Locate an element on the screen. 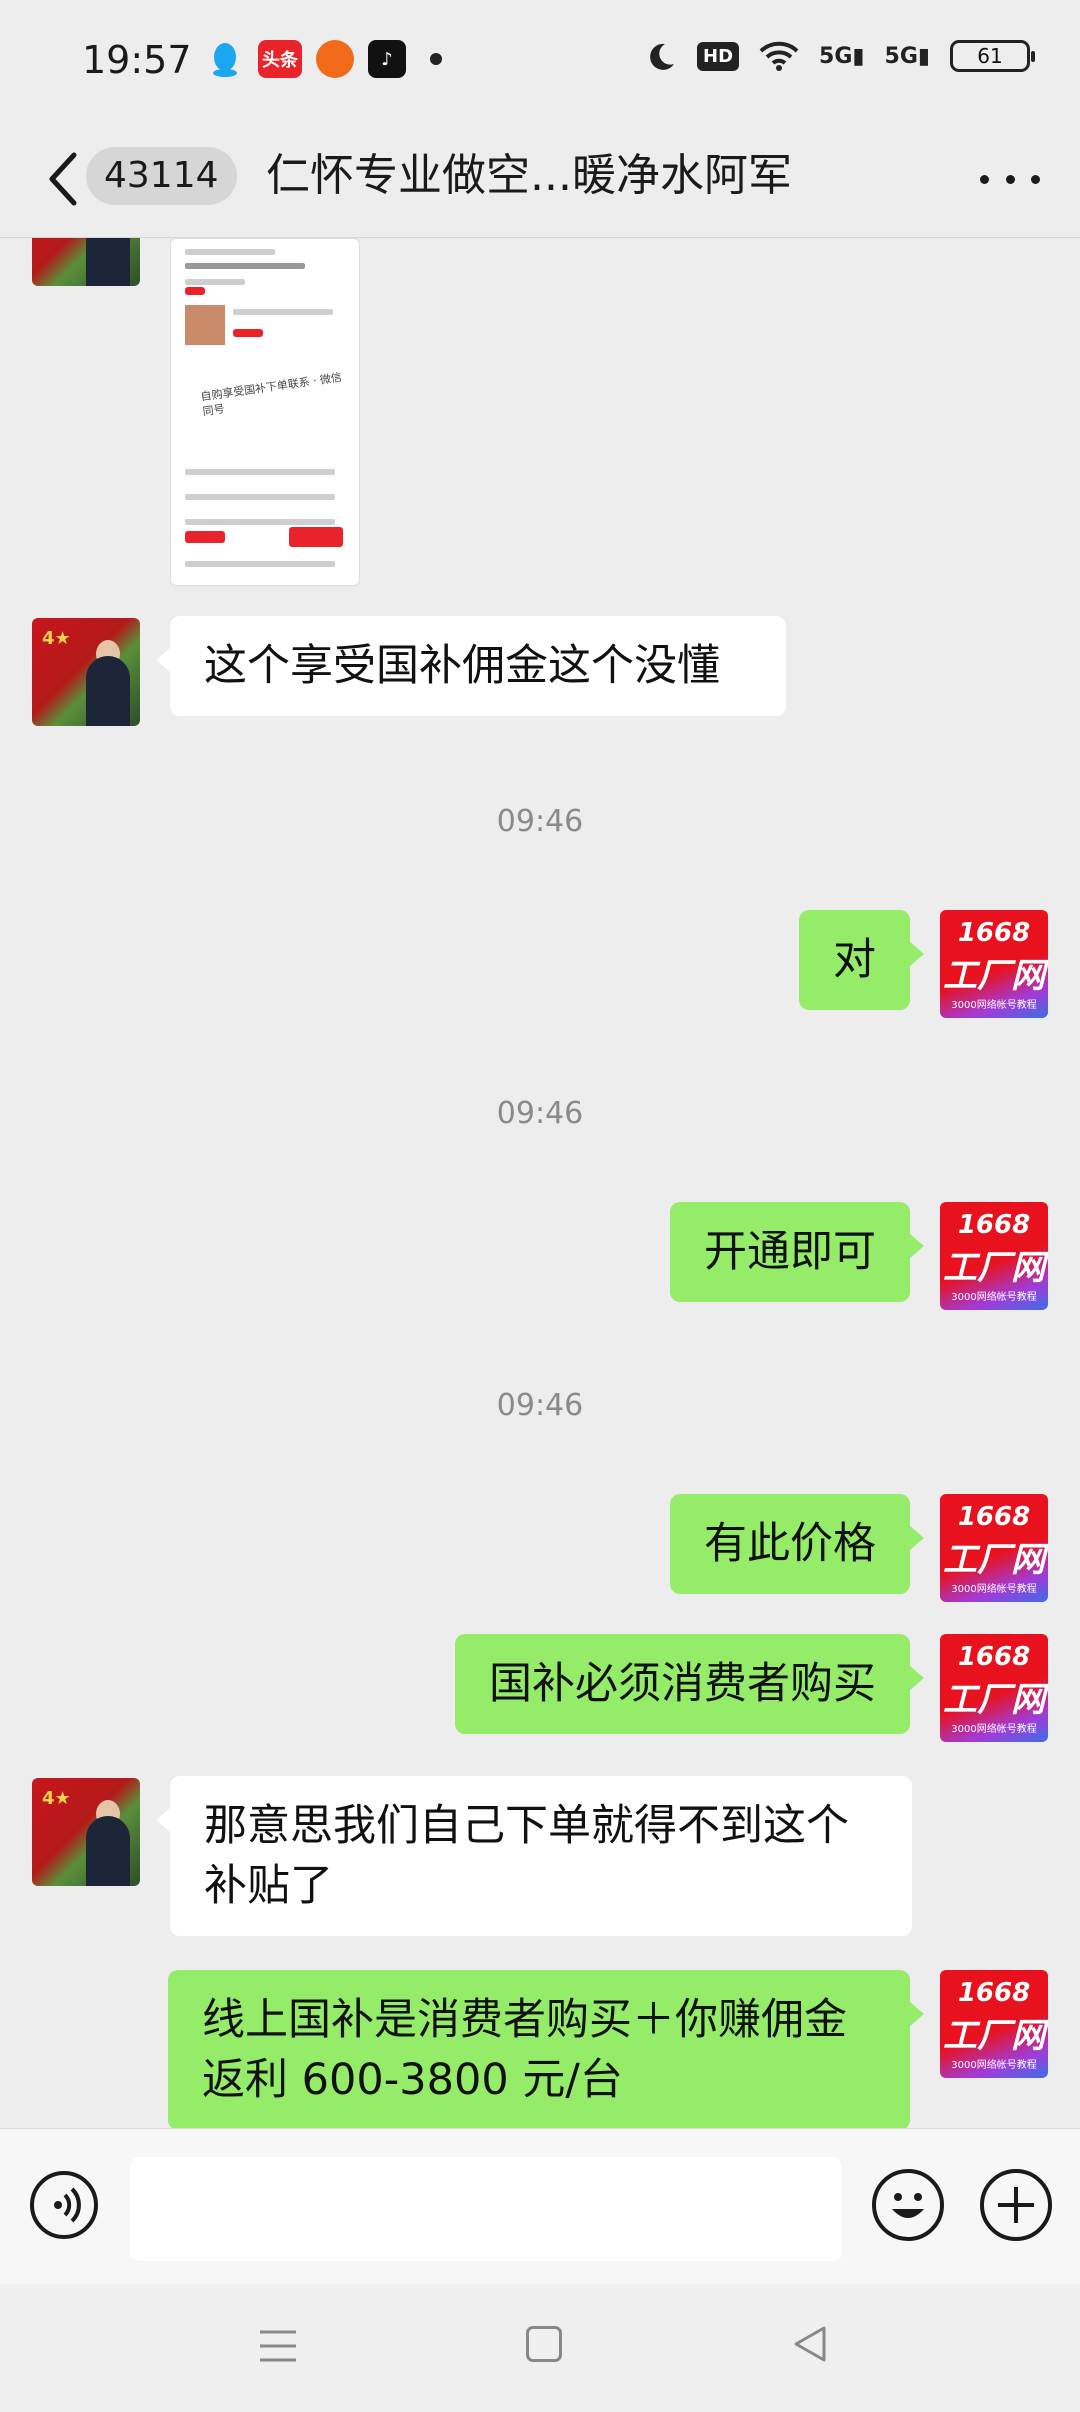 Image resolution: width=1080 pixels, height=2412 pixels. shop-icon is located at coordinates (335, 59).